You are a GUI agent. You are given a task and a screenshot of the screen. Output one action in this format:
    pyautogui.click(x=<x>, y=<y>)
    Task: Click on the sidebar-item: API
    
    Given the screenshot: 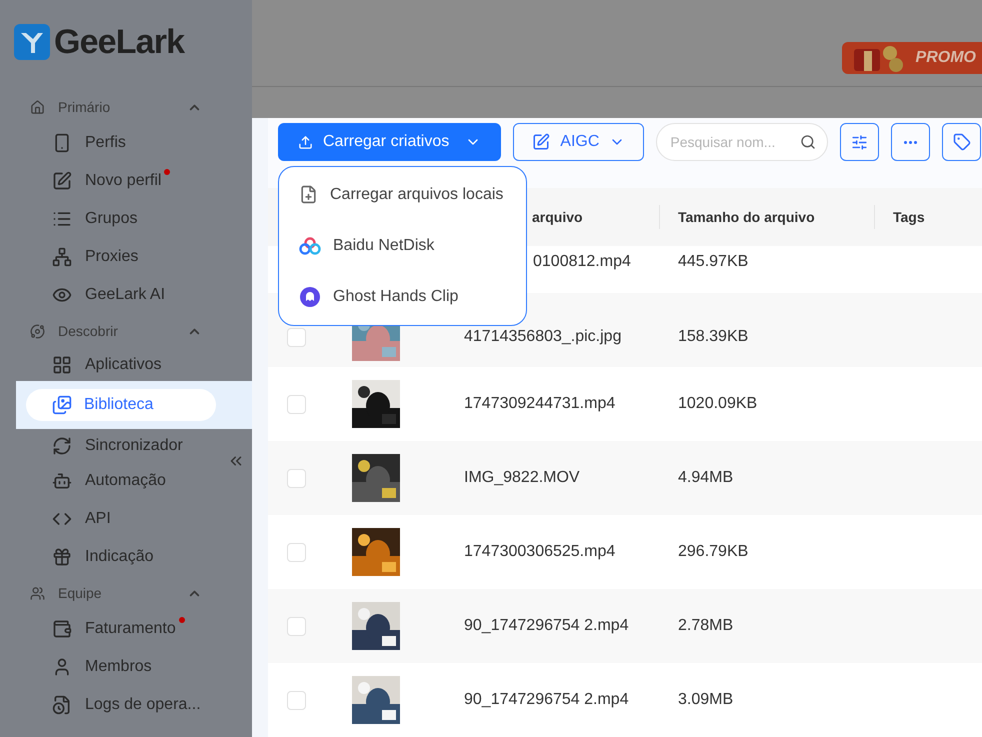 What is the action you would take?
    pyautogui.click(x=126, y=519)
    